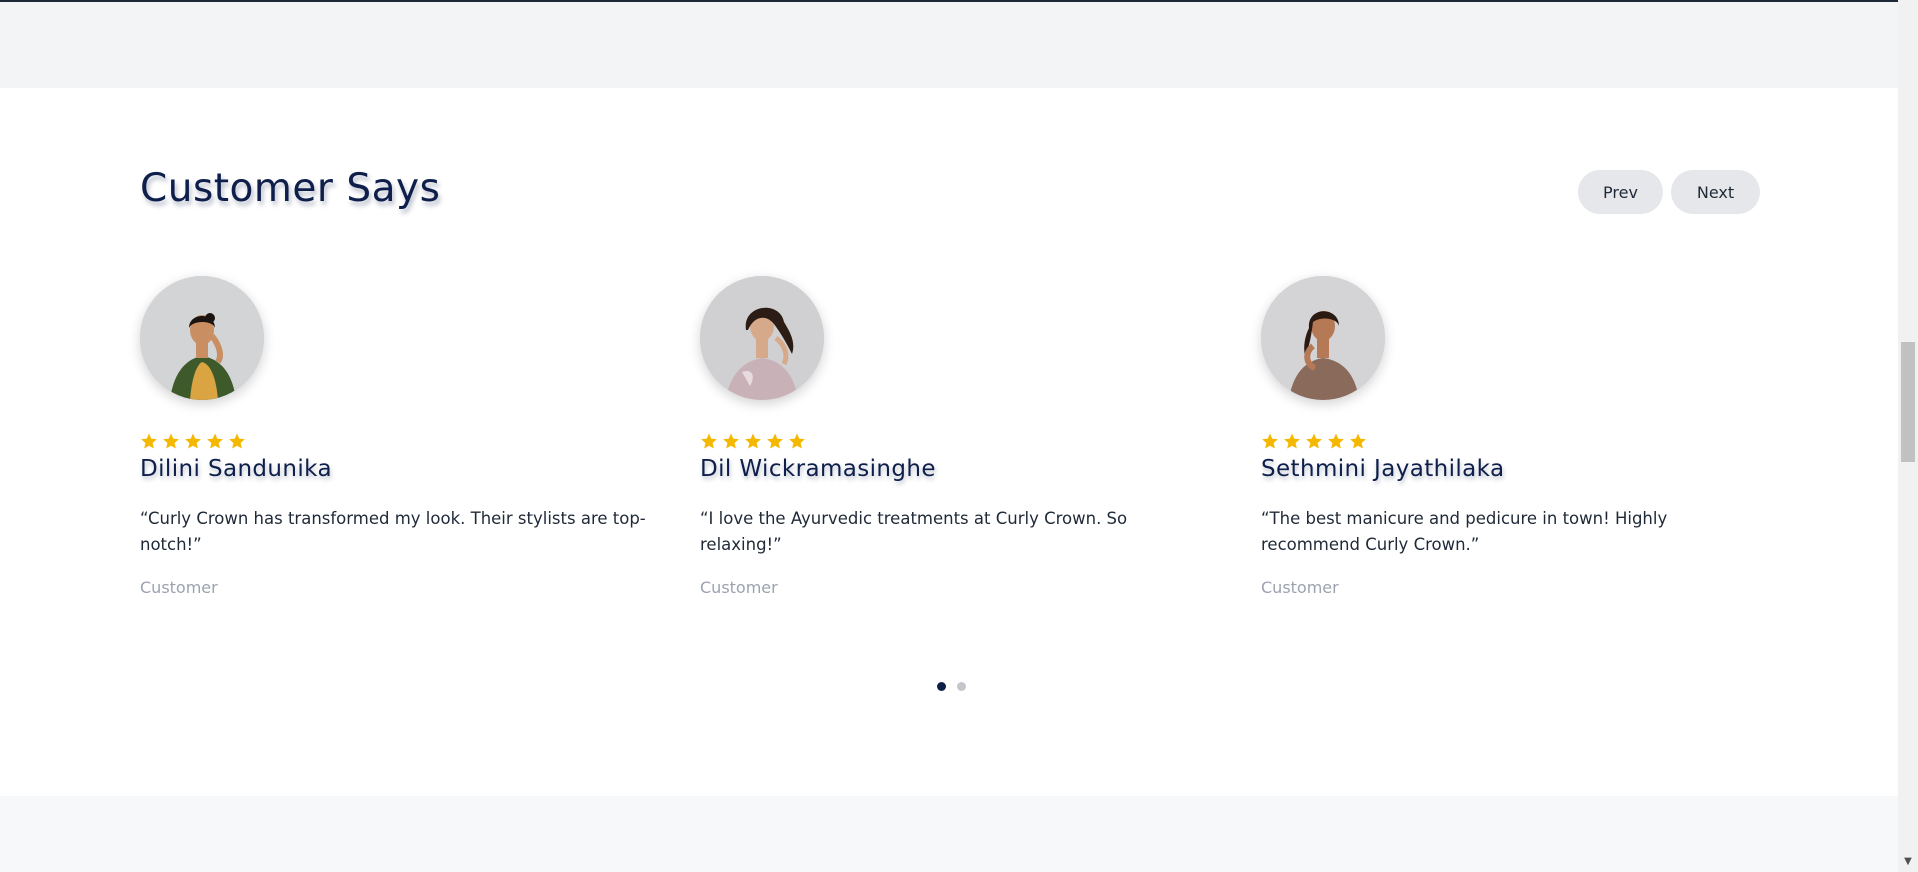  Describe the element at coordinates (949, 834) in the screenshot. I see `next-section-band` at that location.